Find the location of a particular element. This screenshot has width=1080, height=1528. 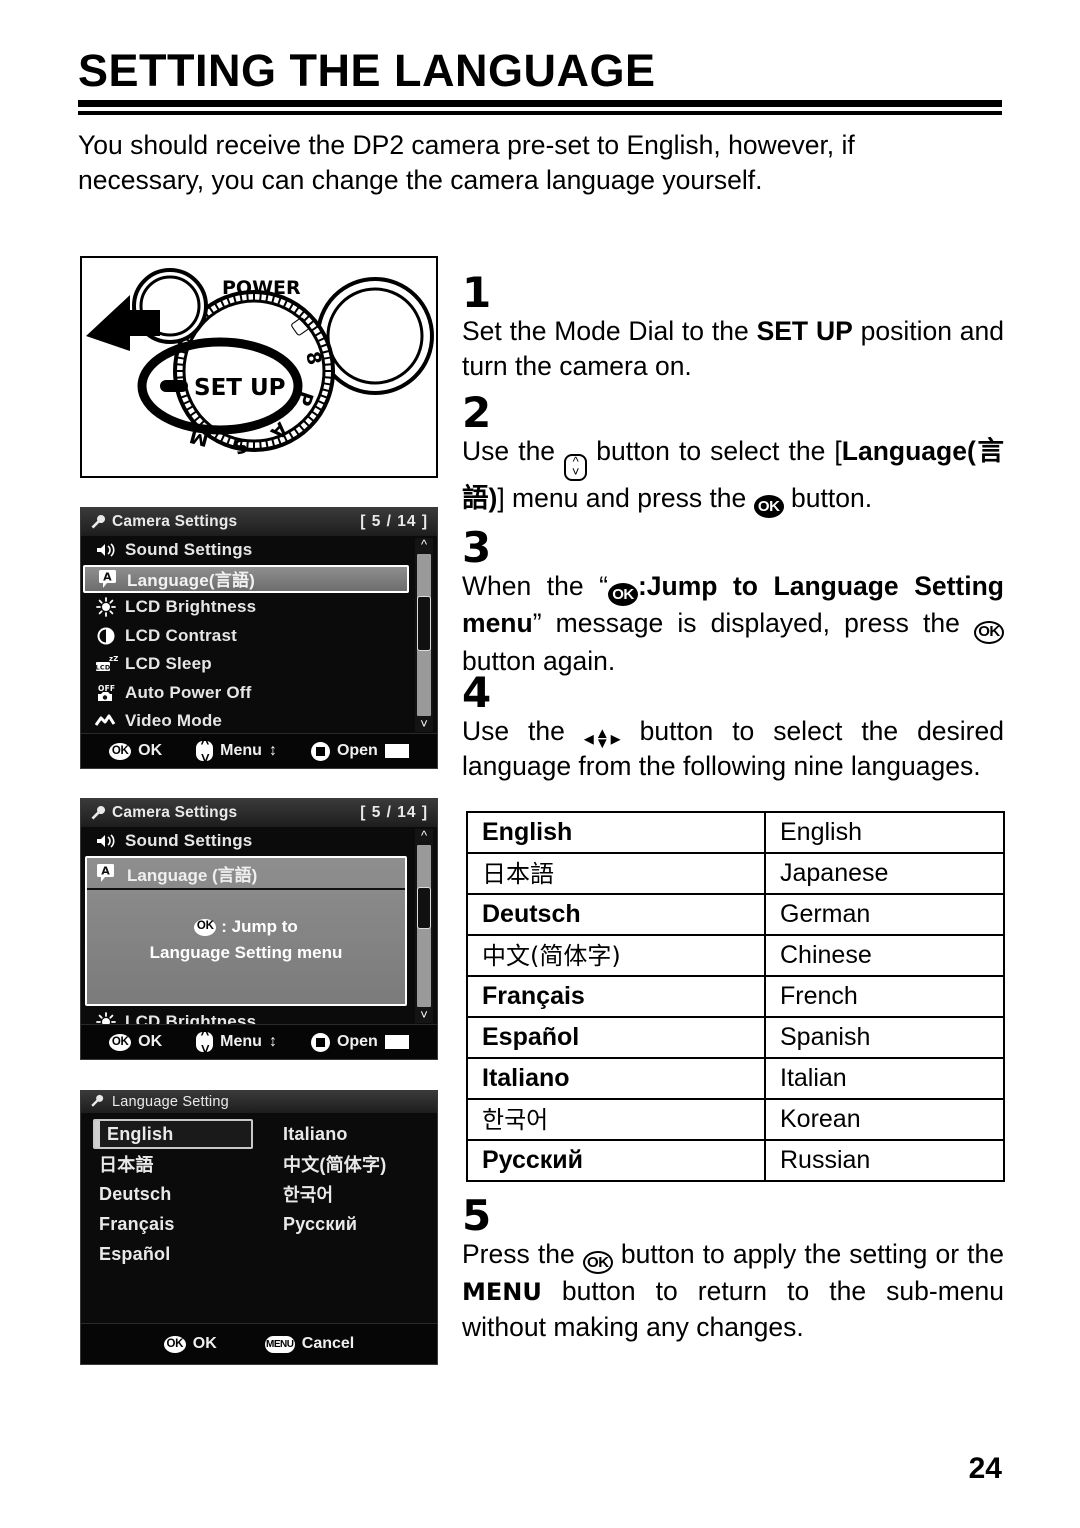

page-title: SETTING THE LANGUAGE is located at coordinates (367, 70).